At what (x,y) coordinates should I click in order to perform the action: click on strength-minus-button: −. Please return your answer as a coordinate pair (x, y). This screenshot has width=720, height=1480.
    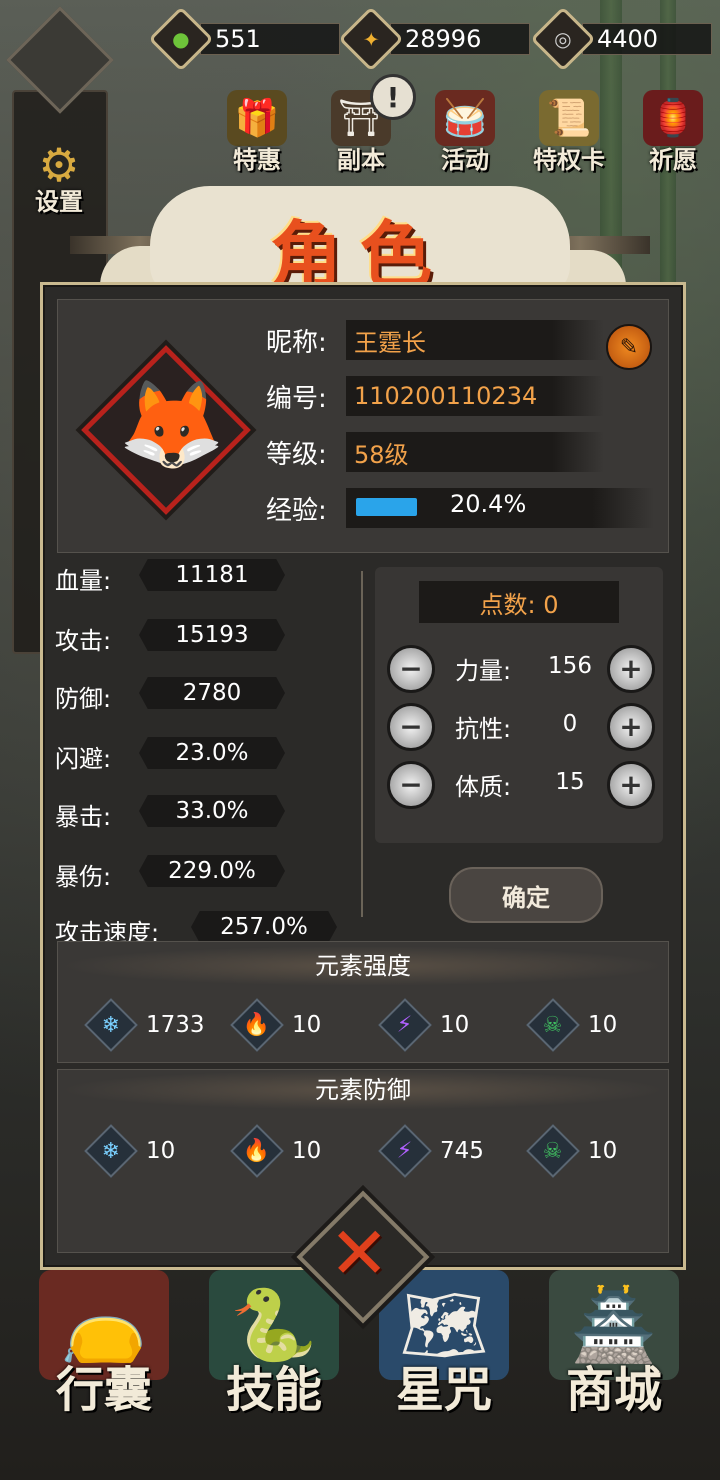
    Looking at the image, I should click on (411, 669).